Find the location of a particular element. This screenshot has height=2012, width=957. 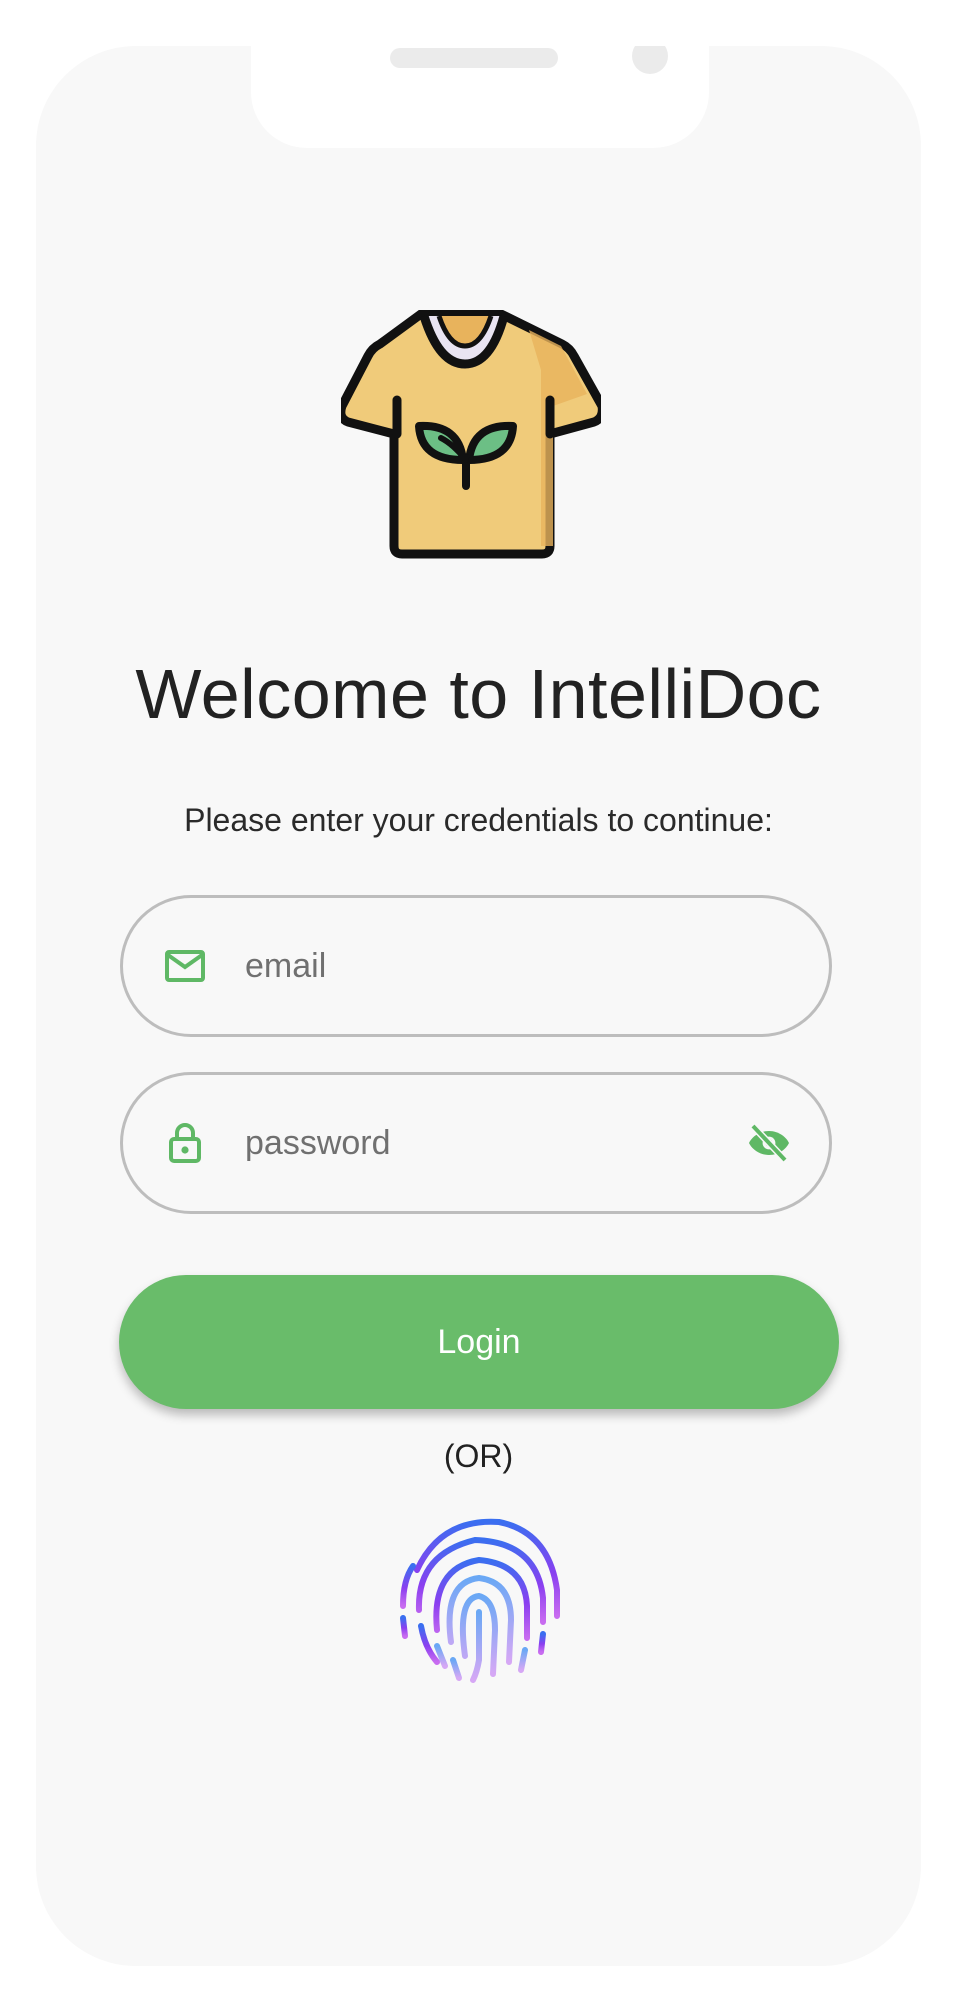

front-camera is located at coordinates (650, 60).